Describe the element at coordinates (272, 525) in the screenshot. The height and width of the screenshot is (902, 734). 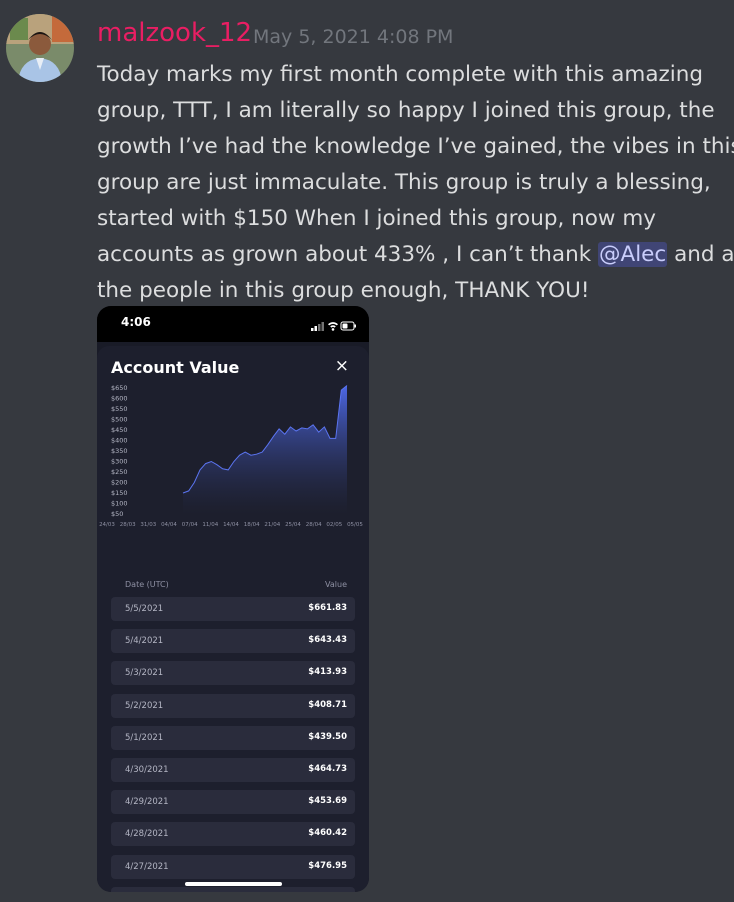
I see `x-tick-label: 21/04` at that location.